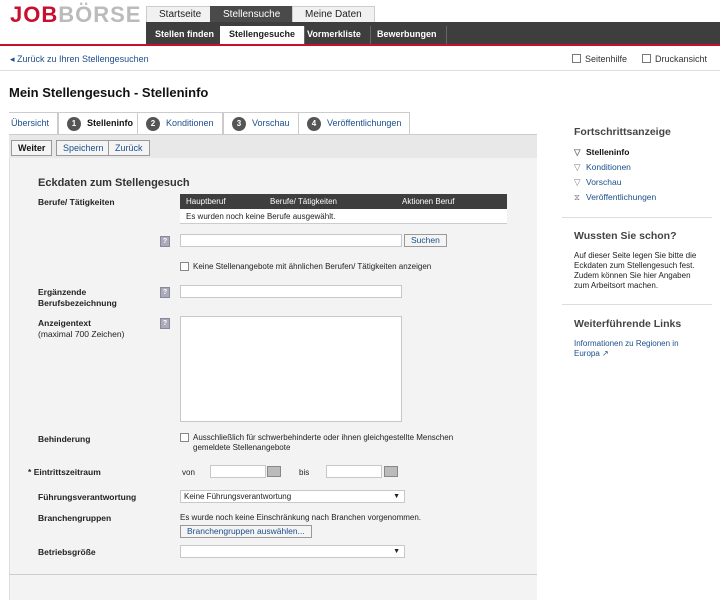 The width and height of the screenshot is (720, 600). What do you see at coordinates (273, 146) in the screenshot?
I see `action-button-bar: Weiter Speichern Zurück` at bounding box center [273, 146].